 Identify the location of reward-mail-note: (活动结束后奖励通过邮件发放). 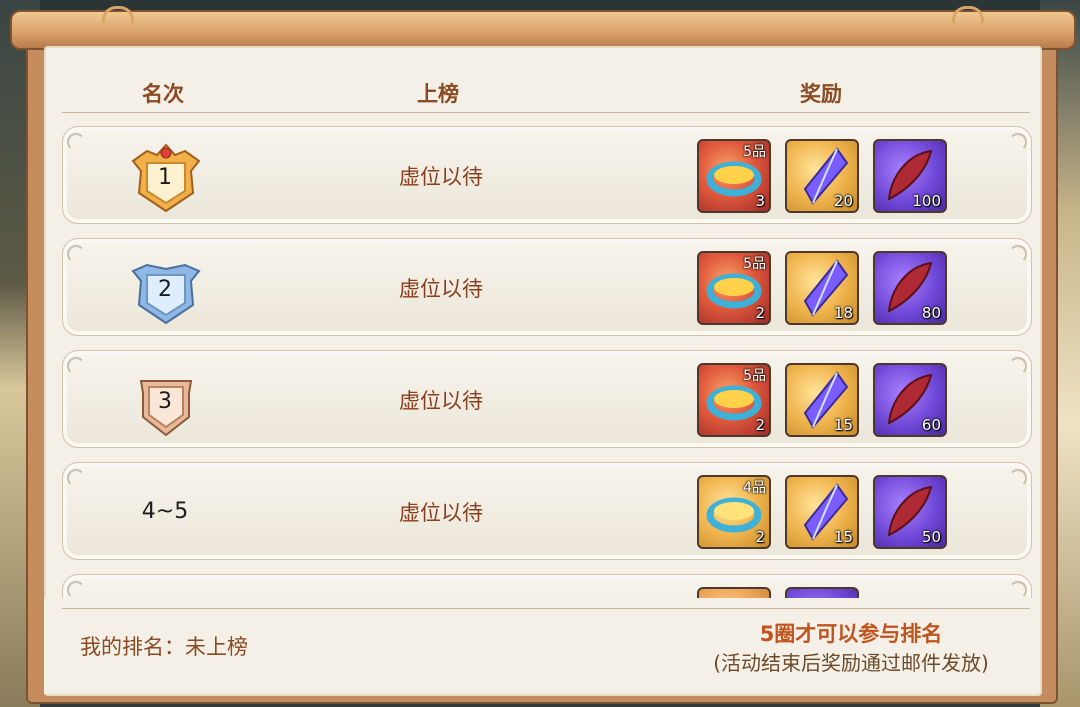
(851, 663).